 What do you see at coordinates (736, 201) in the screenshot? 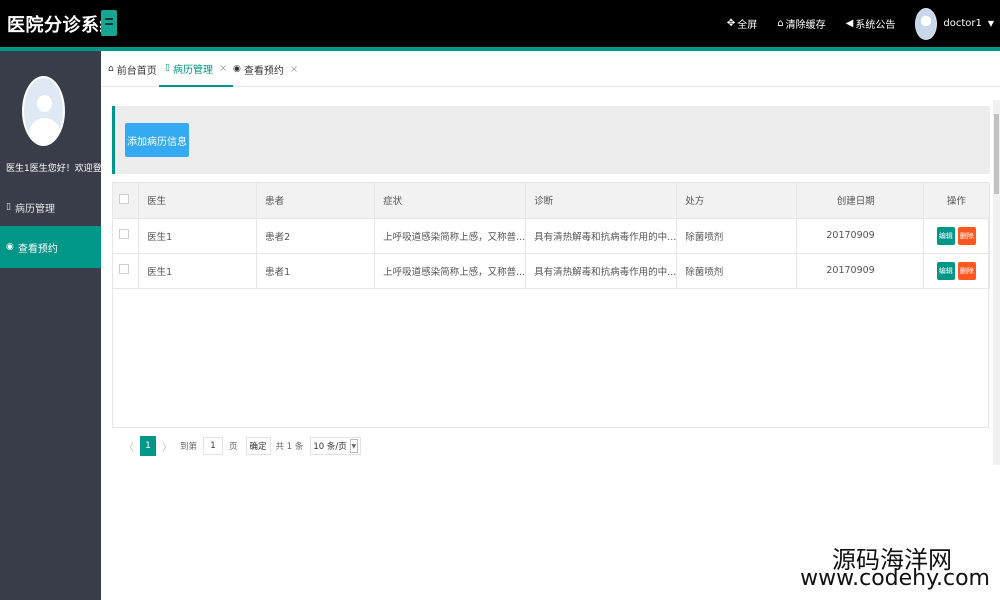
I see `column-header: 处方` at bounding box center [736, 201].